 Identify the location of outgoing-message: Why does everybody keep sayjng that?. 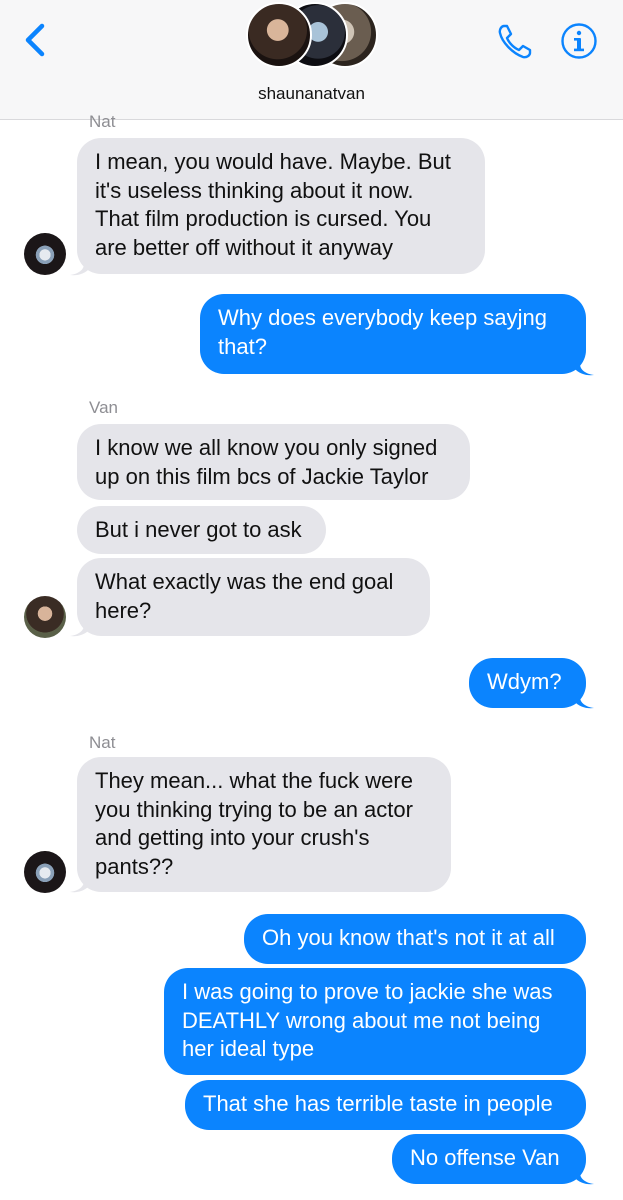
(393, 334).